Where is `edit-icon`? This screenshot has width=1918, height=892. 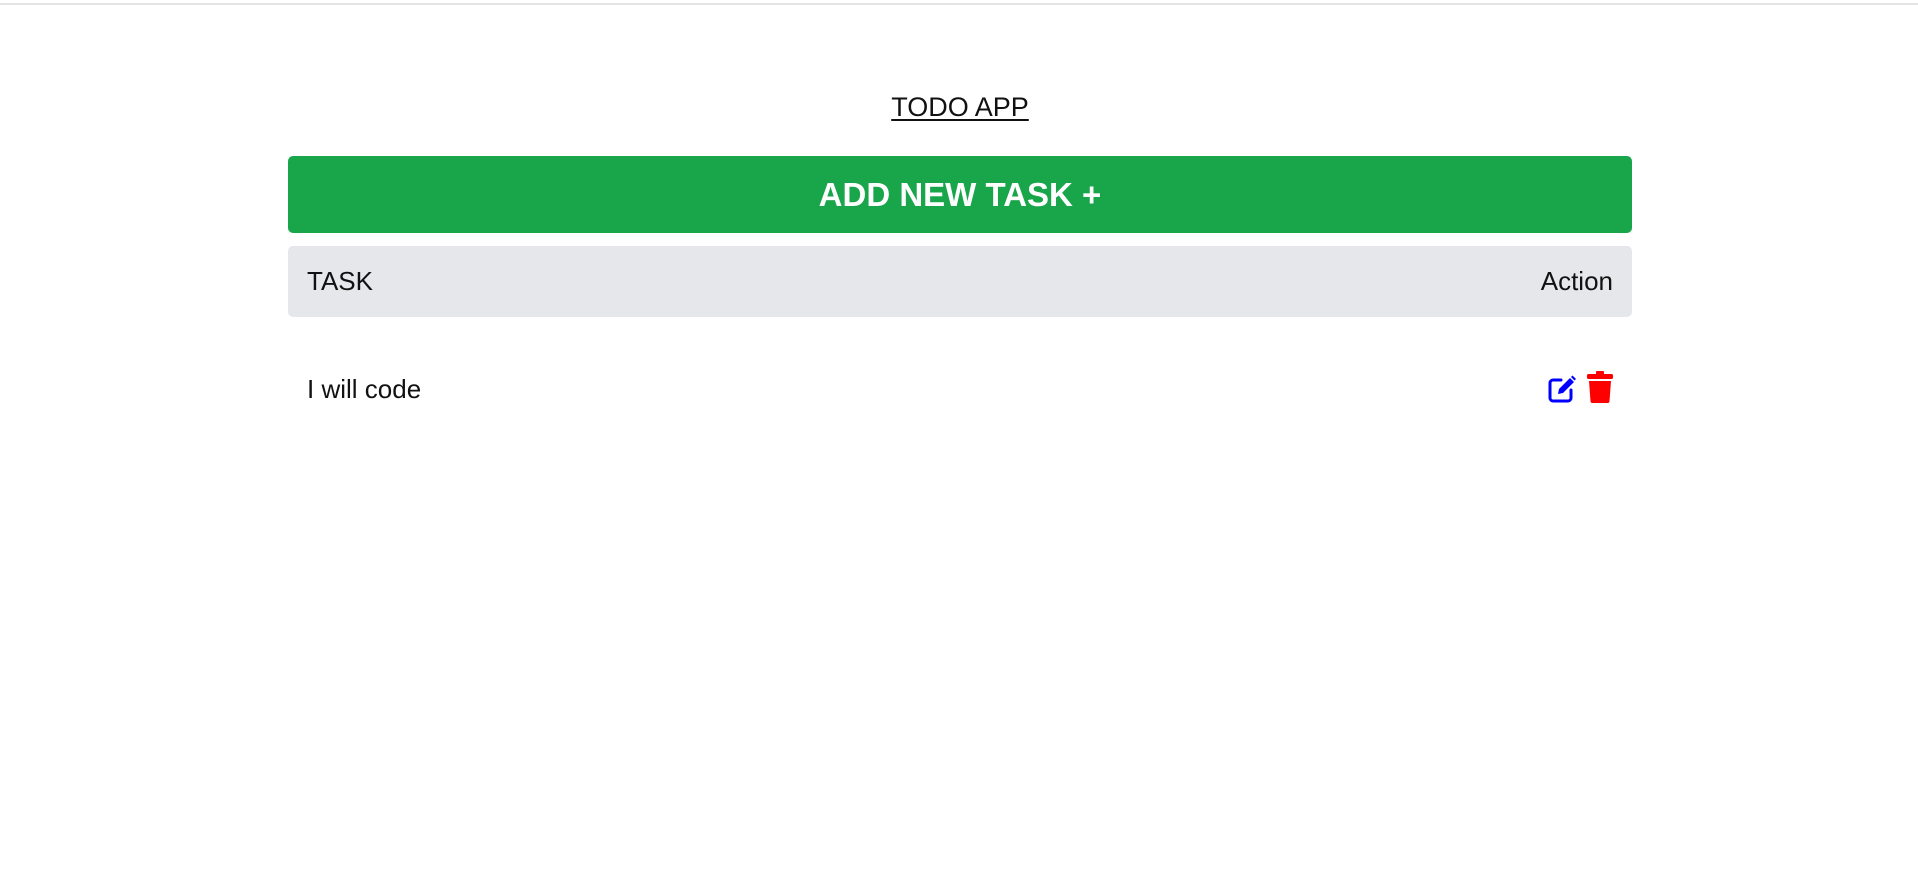 edit-icon is located at coordinates (1561, 389).